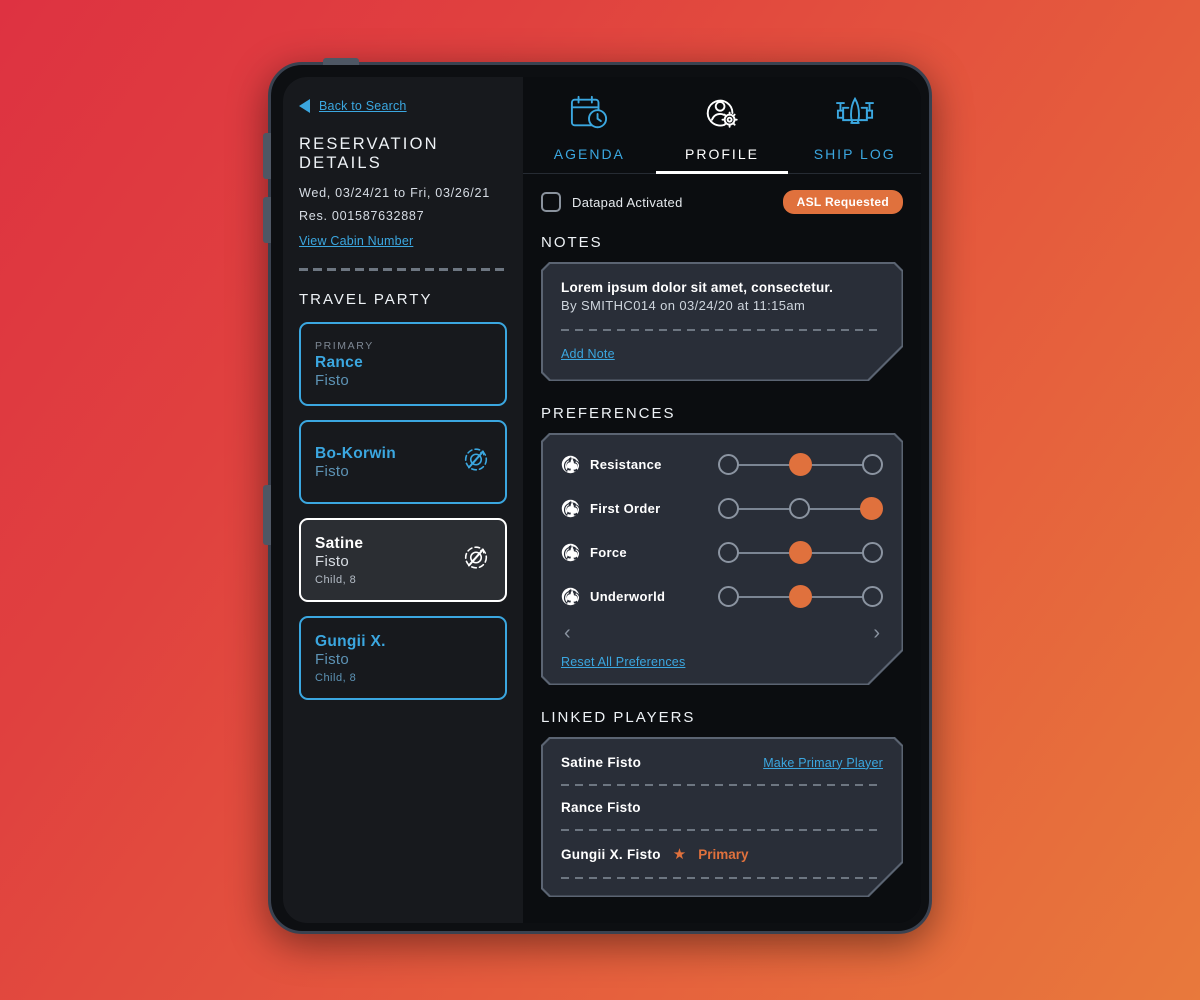 The height and width of the screenshot is (1000, 1200). Describe the element at coordinates (627, 202) in the screenshot. I see `datapad-label: Datapad Activated` at that location.